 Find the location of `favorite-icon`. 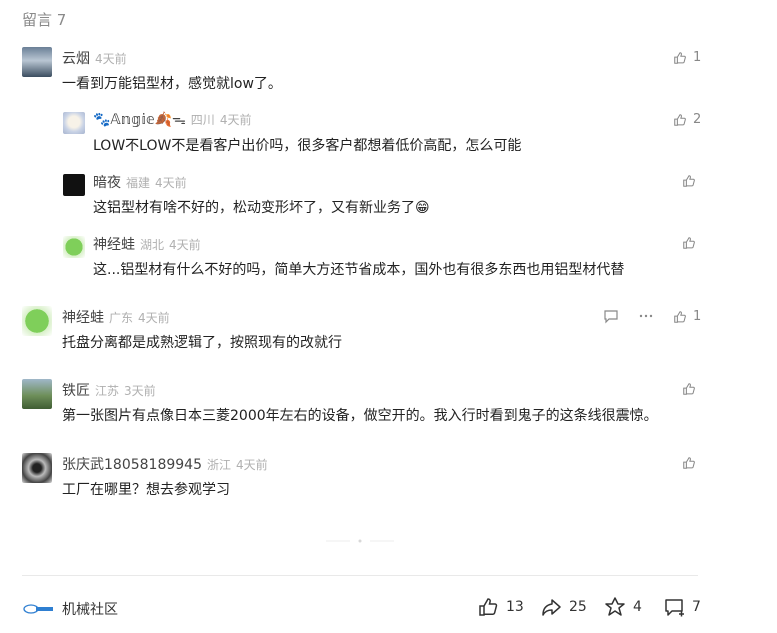

favorite-icon is located at coordinates (615, 606).